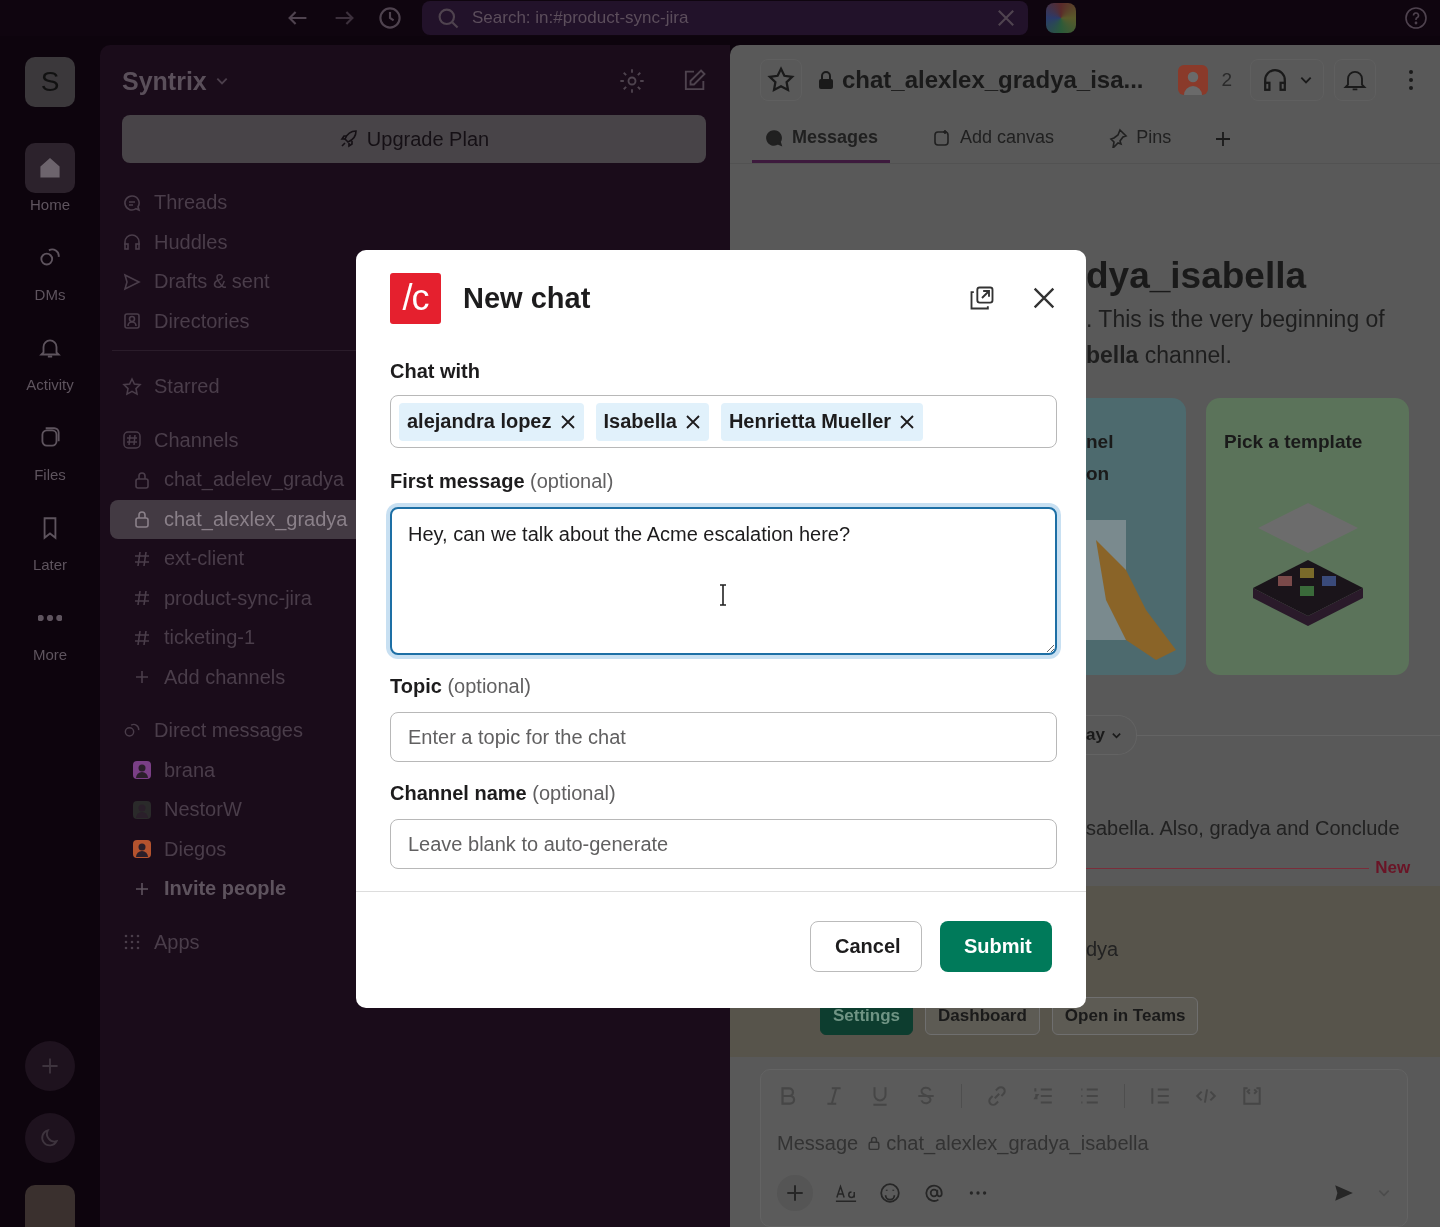 The width and height of the screenshot is (1440, 1227). What do you see at coordinates (461, 686) in the screenshot?
I see `field-label: Topic (optional)` at bounding box center [461, 686].